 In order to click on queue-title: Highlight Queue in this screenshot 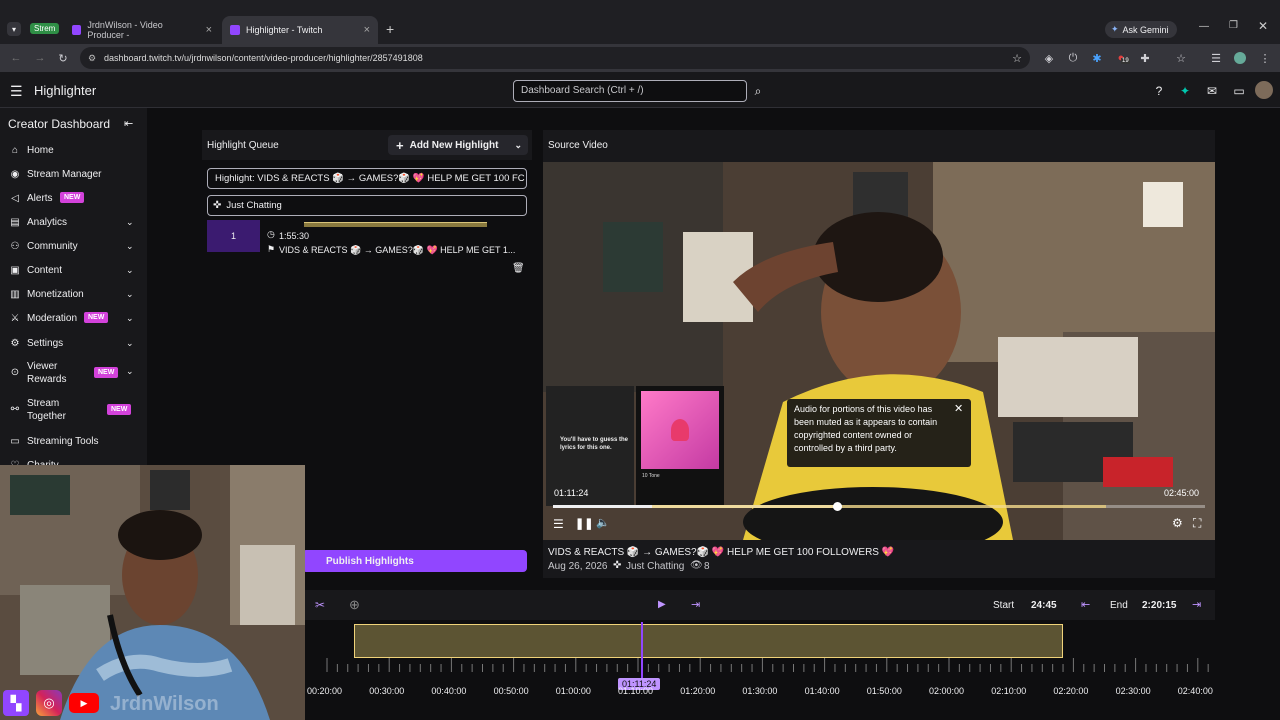, I will do `click(243, 145)`.